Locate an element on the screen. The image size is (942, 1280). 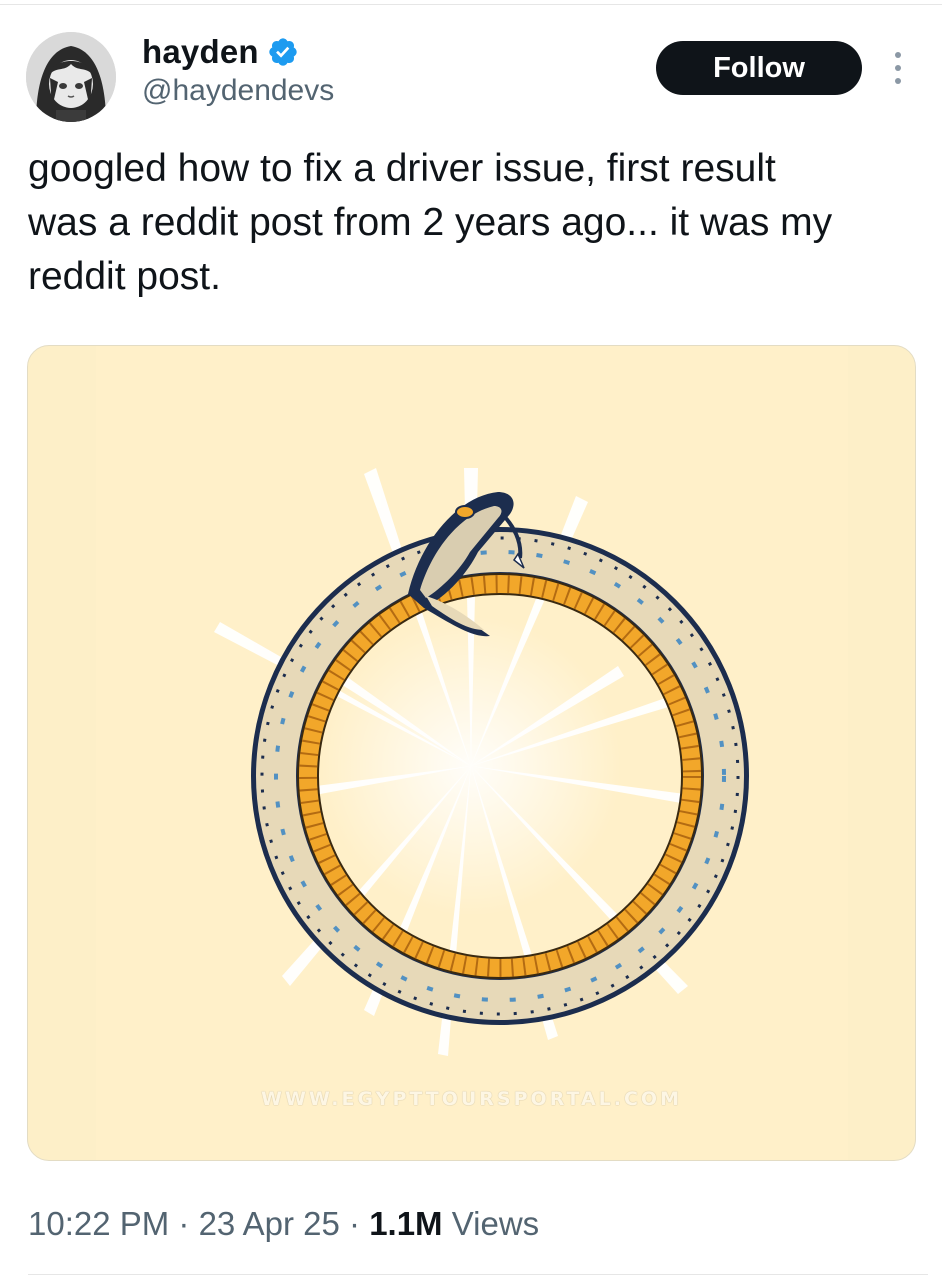
author-avatar is located at coordinates (71, 77).